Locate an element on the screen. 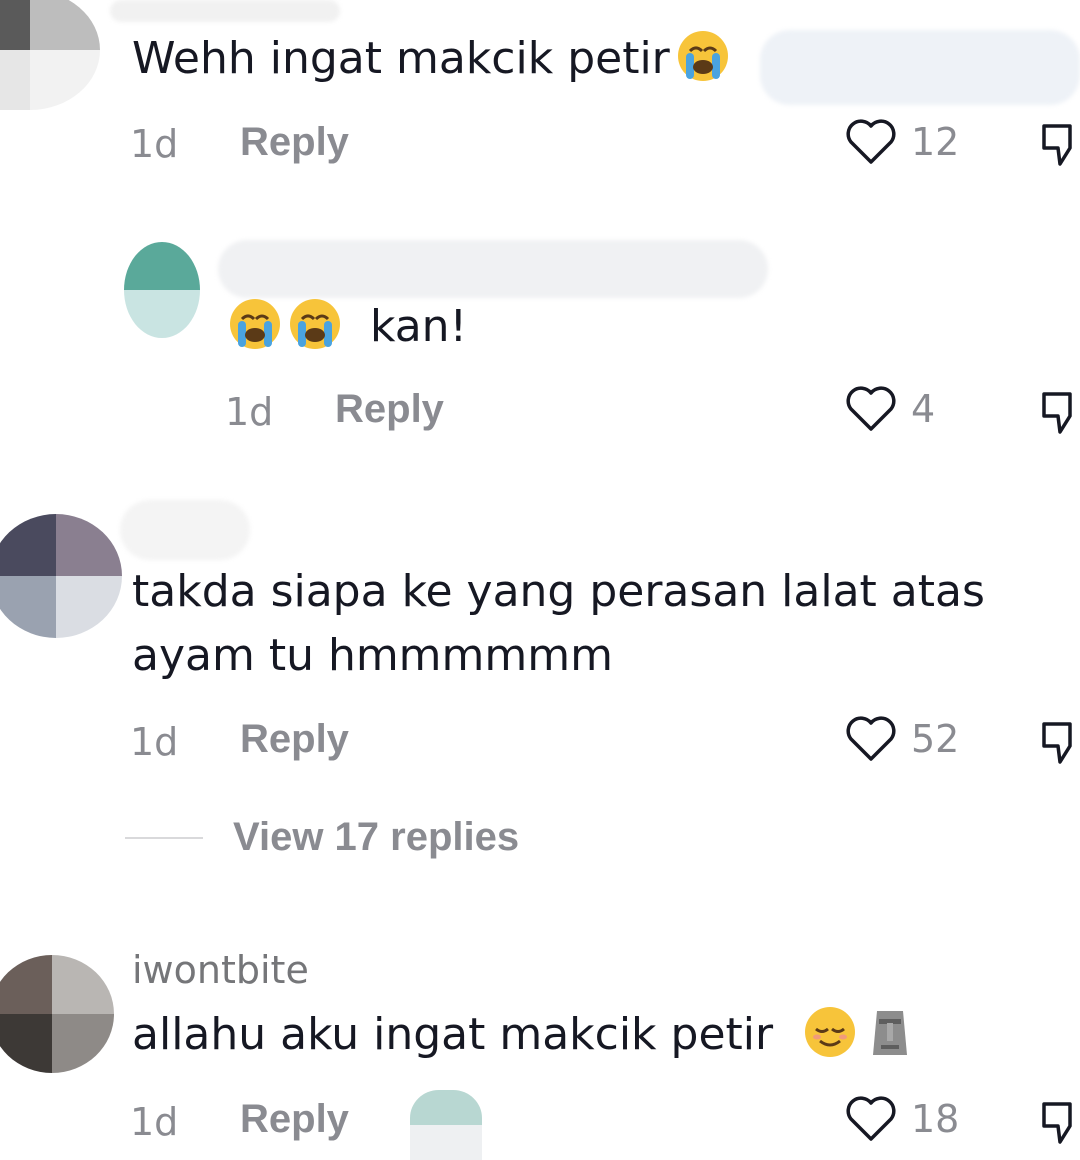 The height and width of the screenshot is (1160, 1080). comment-text: kan! is located at coordinates (347, 327).